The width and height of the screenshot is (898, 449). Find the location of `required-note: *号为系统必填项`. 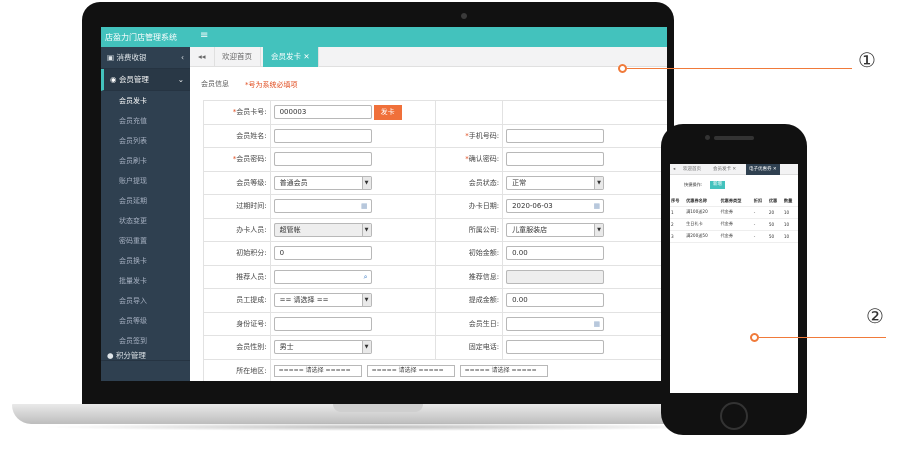

required-note: *号为系统必填项 is located at coordinates (271, 85).